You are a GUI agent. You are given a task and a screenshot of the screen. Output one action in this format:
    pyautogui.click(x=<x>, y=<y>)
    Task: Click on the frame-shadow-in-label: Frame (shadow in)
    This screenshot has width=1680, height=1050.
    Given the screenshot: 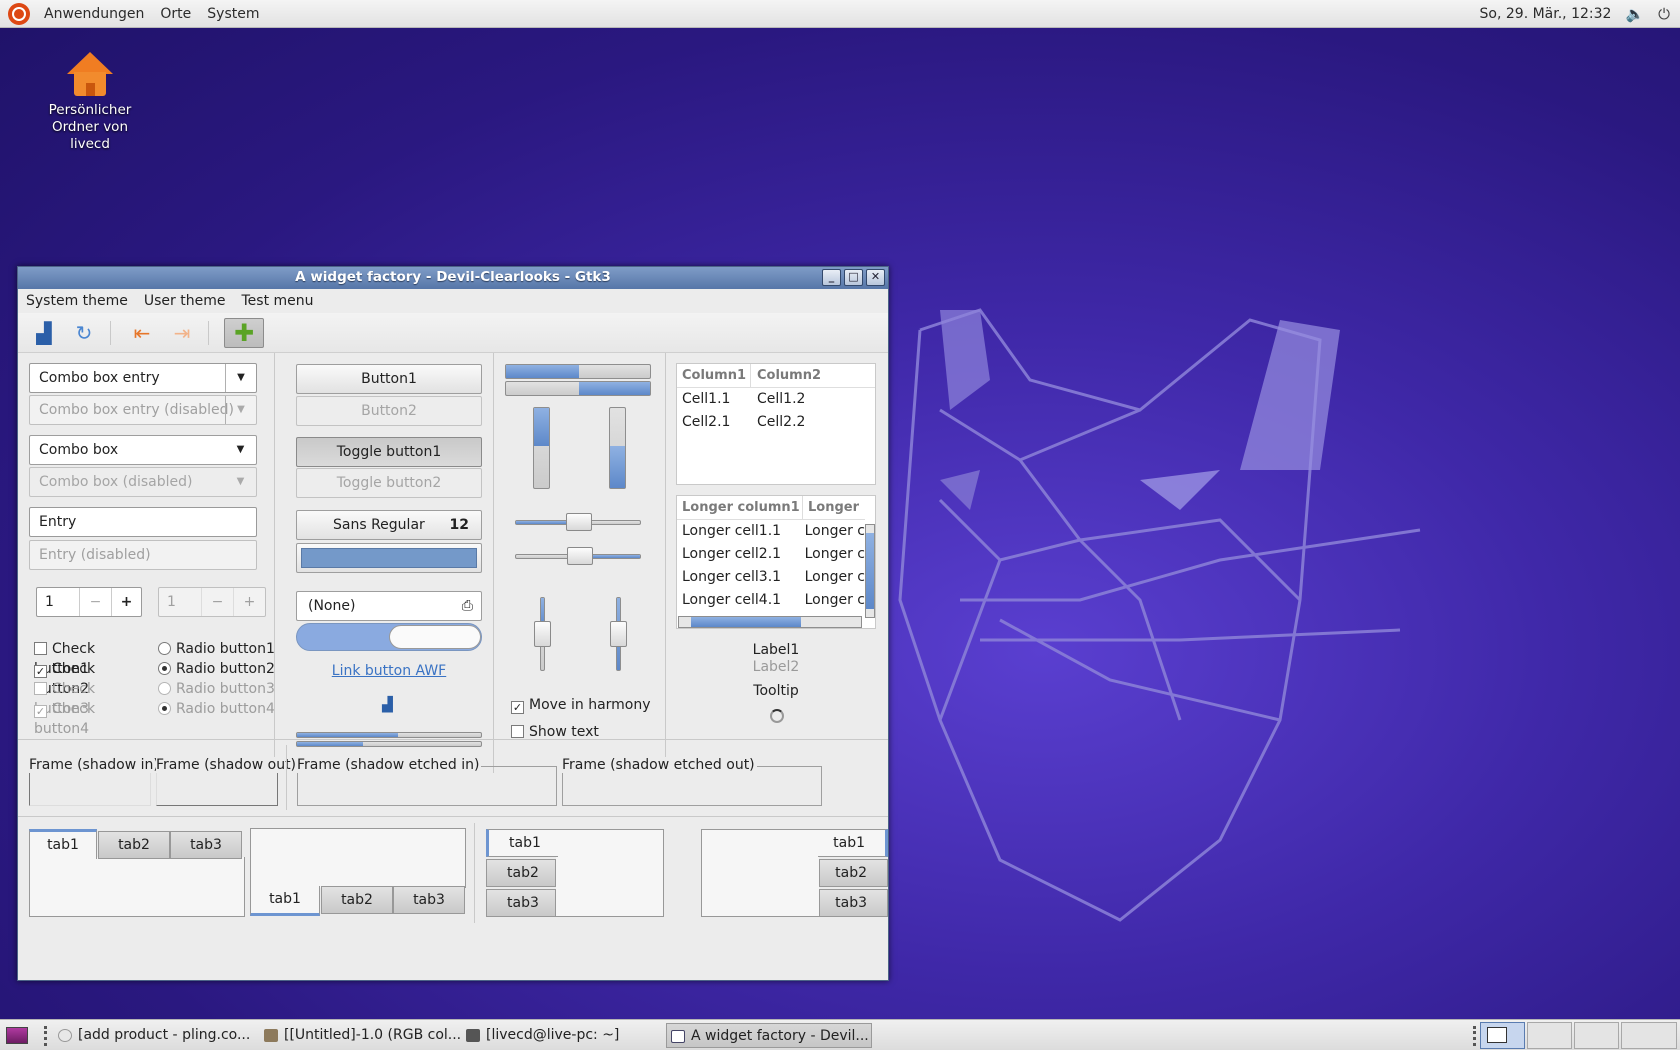 What is the action you would take?
    pyautogui.click(x=95, y=765)
    